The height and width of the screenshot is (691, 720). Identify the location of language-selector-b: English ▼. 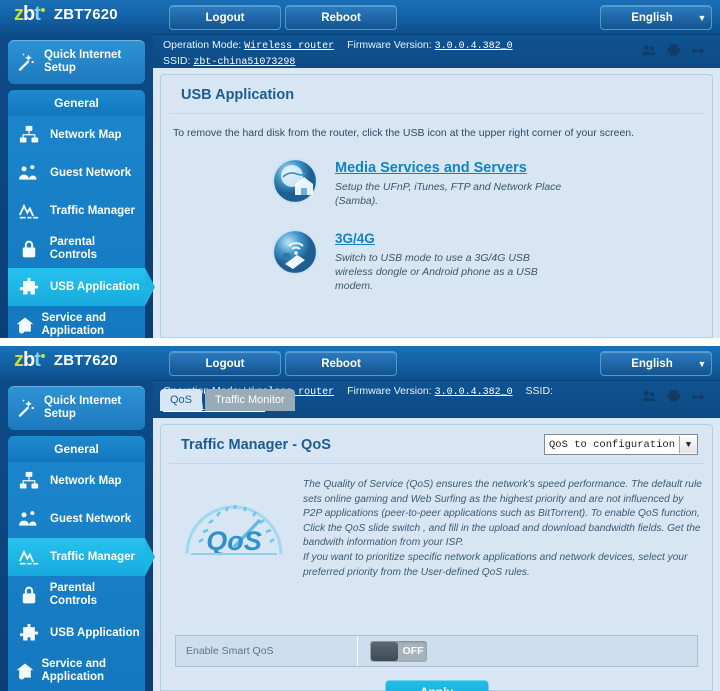
(656, 363).